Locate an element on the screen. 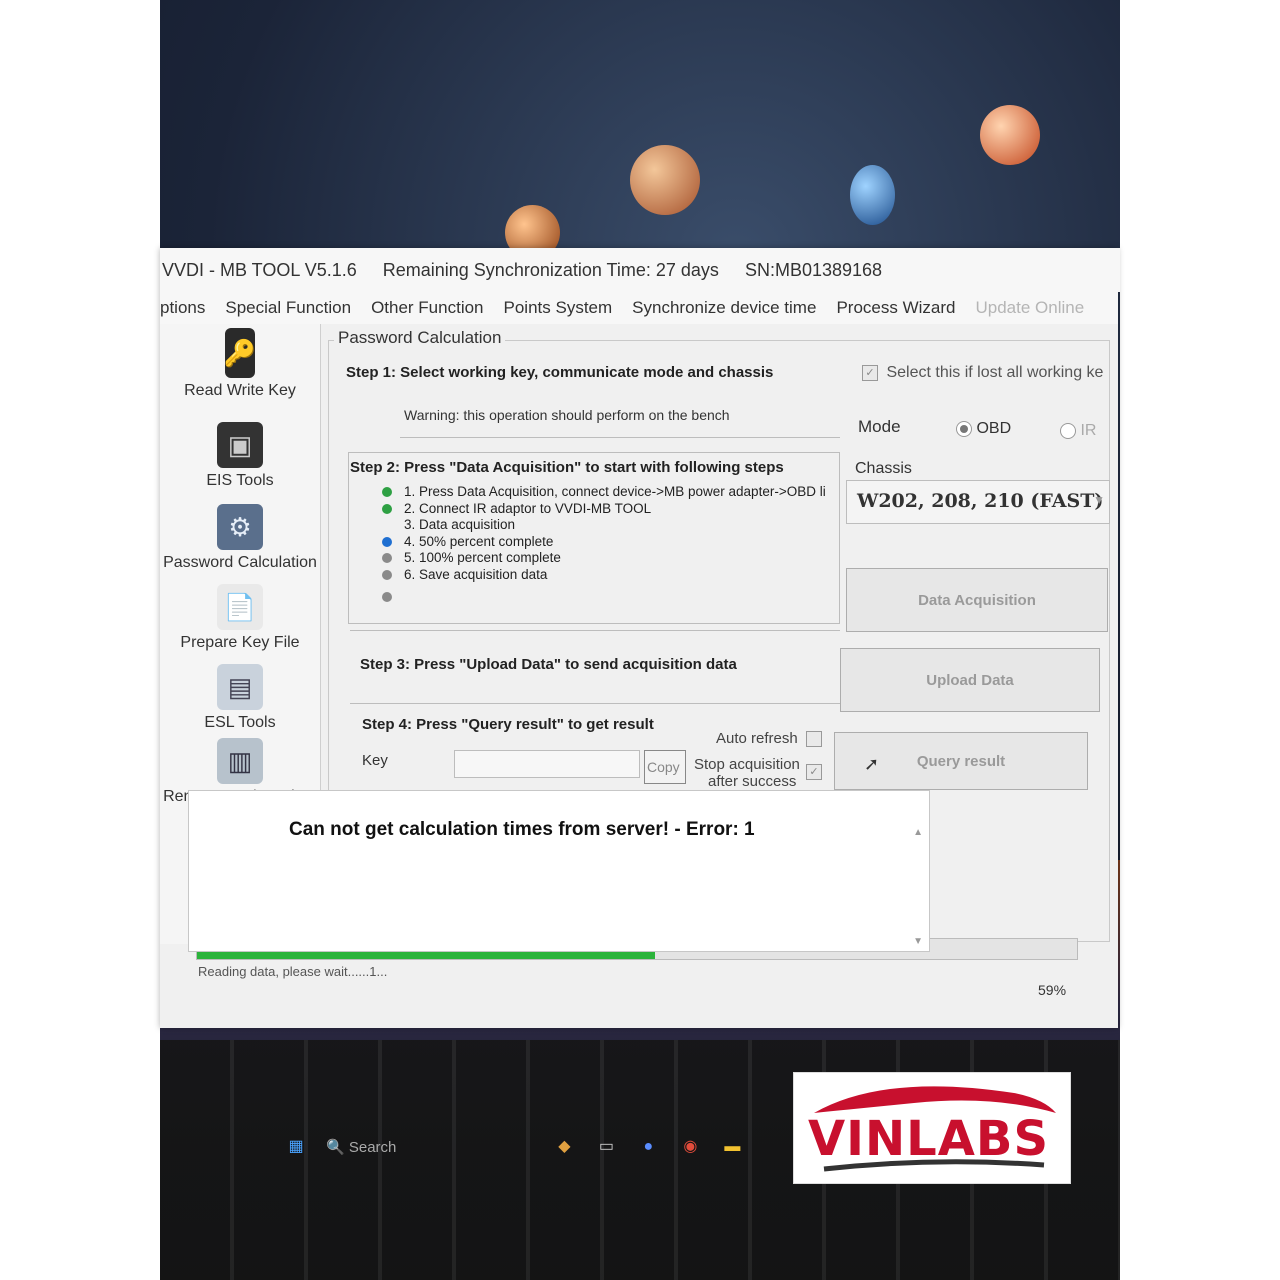 The image size is (1280, 1280). stop-acquisition-option: Stop acquisition after success ✓ is located at coordinates (758, 773).